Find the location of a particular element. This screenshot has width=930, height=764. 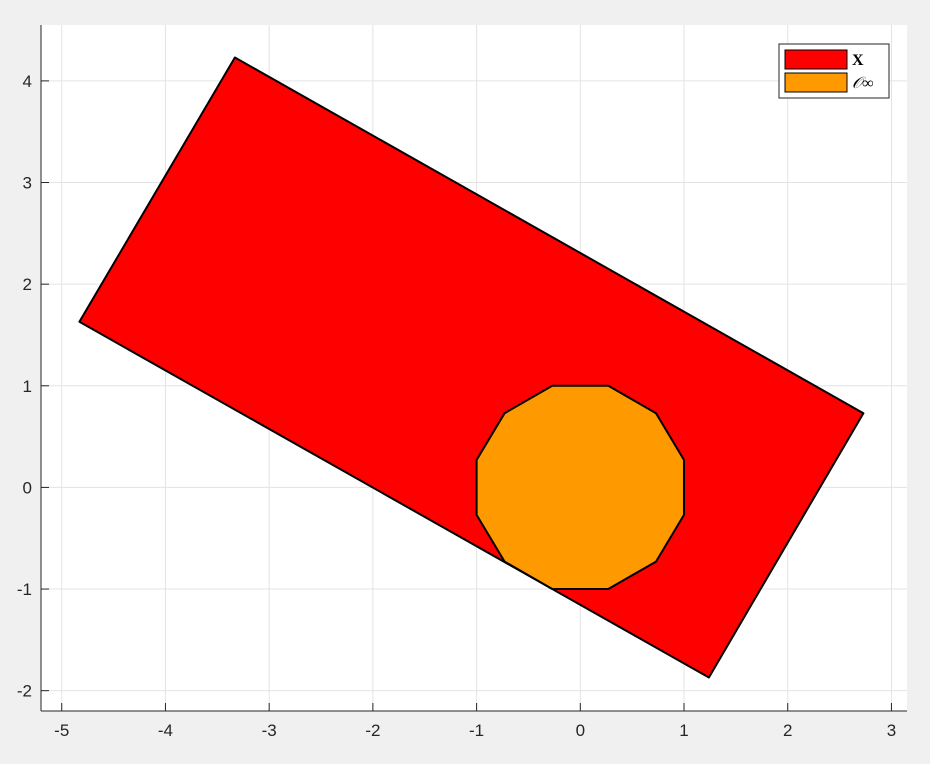

legend-swatch-o-infinity is located at coordinates (816, 82).